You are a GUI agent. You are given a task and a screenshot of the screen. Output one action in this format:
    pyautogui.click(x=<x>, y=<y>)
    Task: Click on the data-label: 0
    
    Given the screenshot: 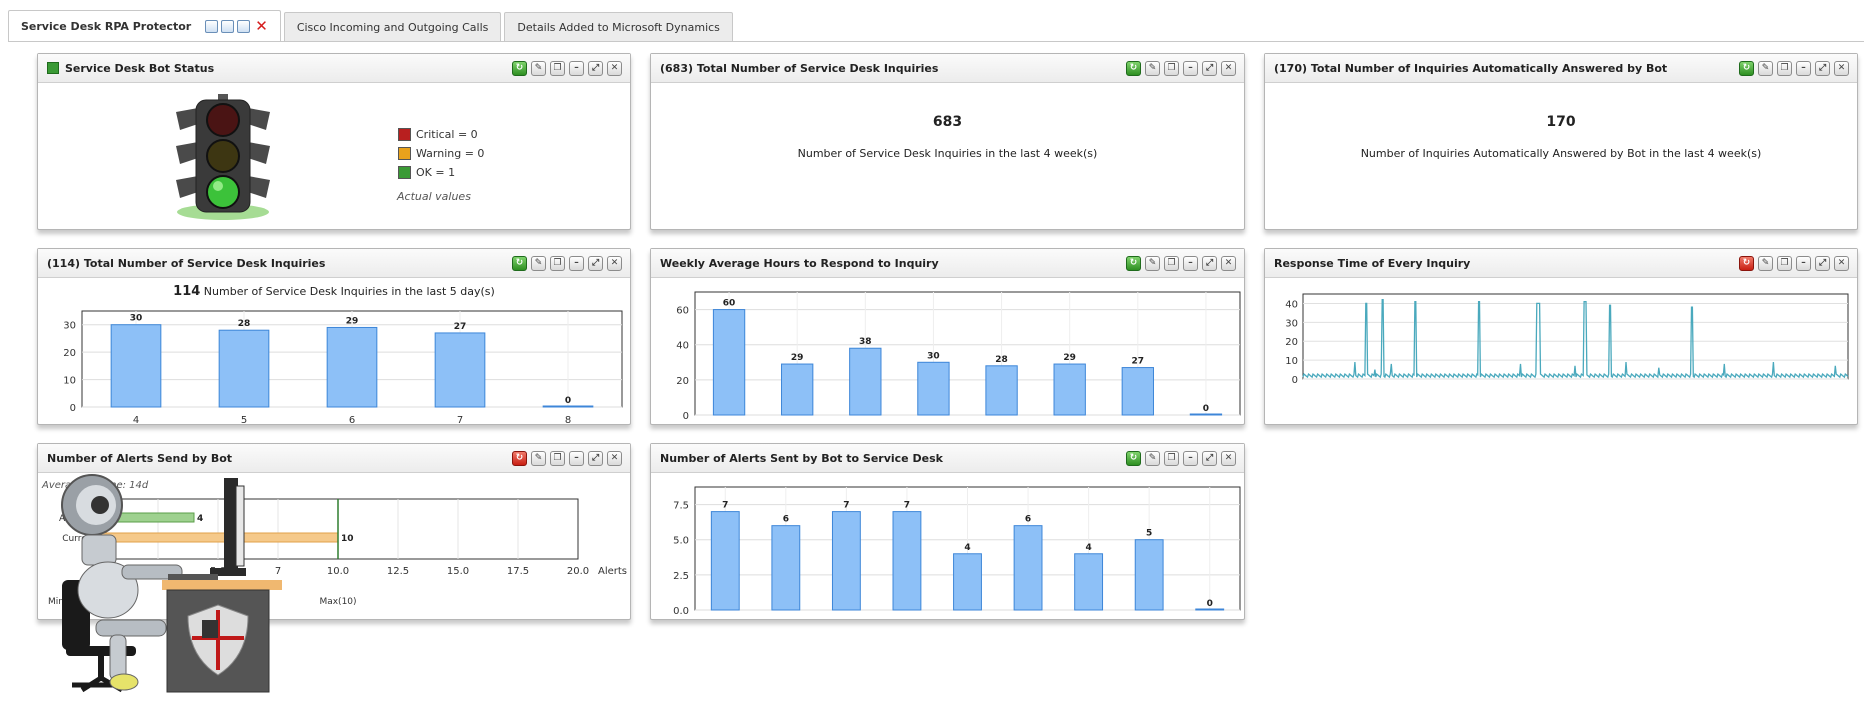 What is the action you would take?
    pyautogui.click(x=1206, y=409)
    